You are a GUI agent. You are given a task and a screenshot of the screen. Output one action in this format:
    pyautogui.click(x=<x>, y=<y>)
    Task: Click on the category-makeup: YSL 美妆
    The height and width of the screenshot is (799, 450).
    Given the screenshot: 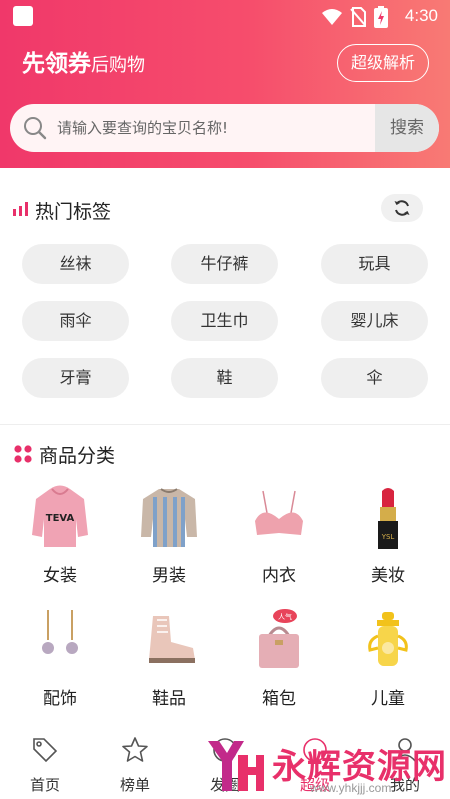 What is the action you would take?
    pyautogui.click(x=388, y=538)
    